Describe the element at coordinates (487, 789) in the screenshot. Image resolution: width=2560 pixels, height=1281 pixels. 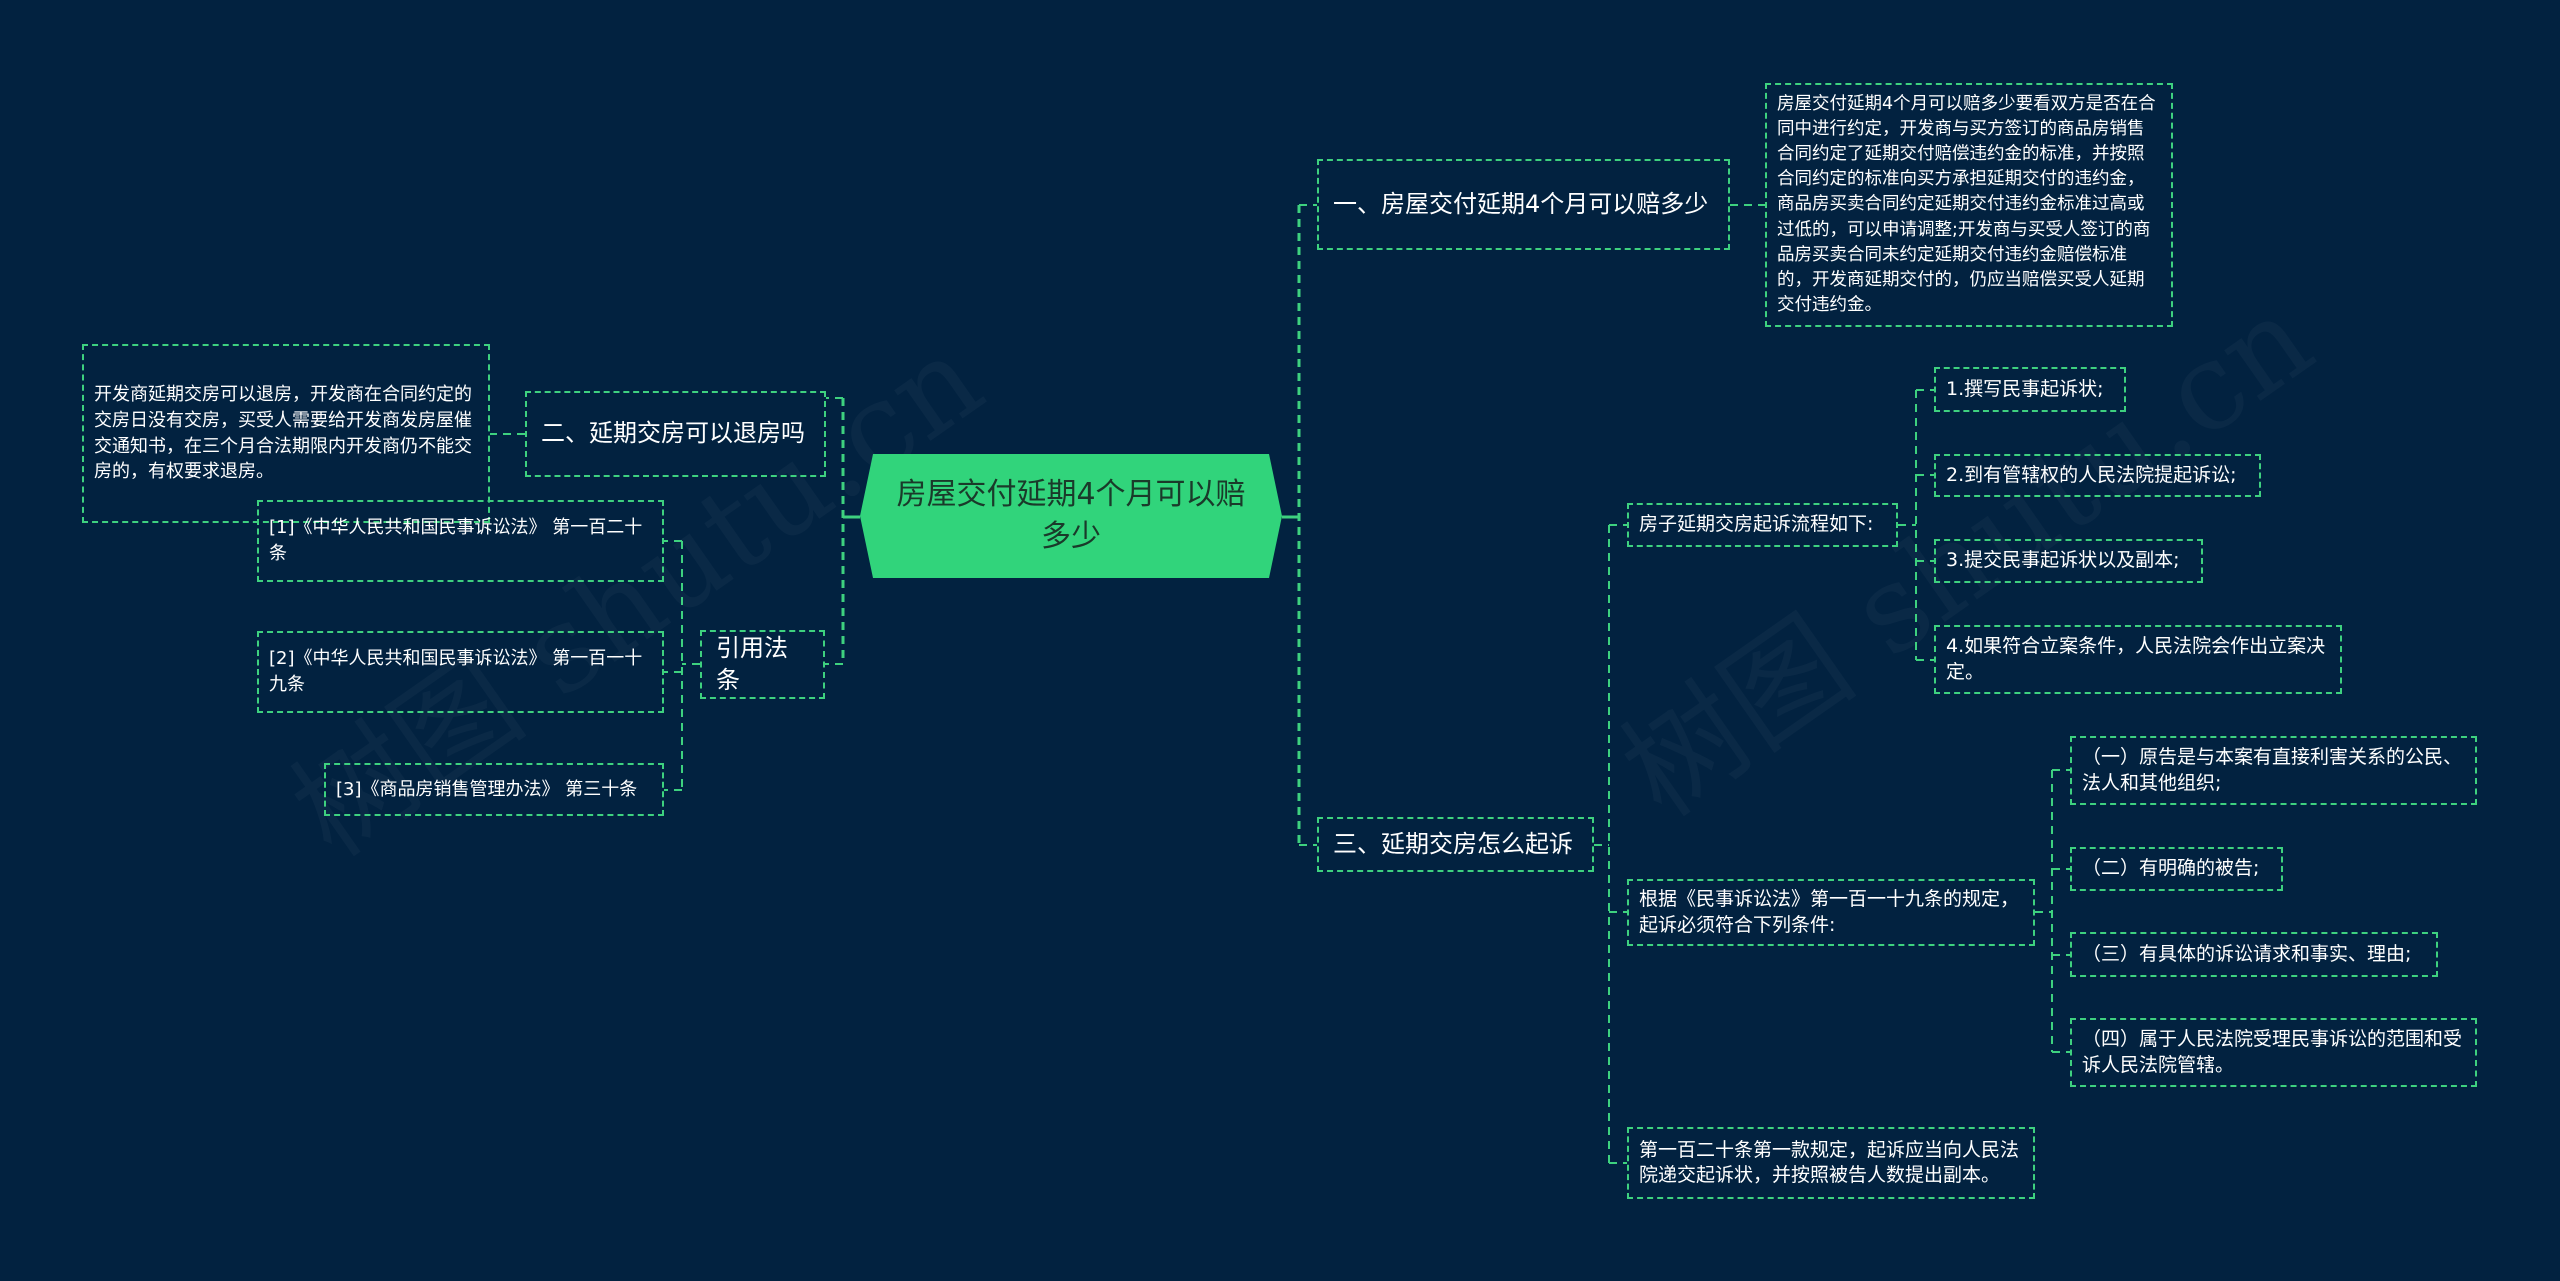
I see `reference-text: [3]《商品房销售管理办法》 第三十条` at that location.